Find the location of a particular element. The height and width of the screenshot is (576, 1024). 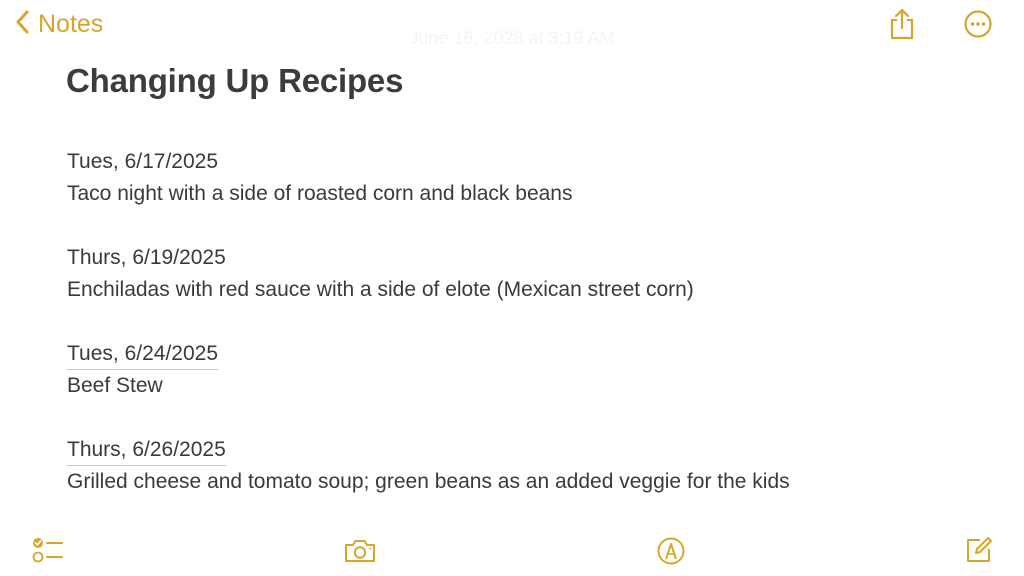

camera-icon is located at coordinates (360, 553).